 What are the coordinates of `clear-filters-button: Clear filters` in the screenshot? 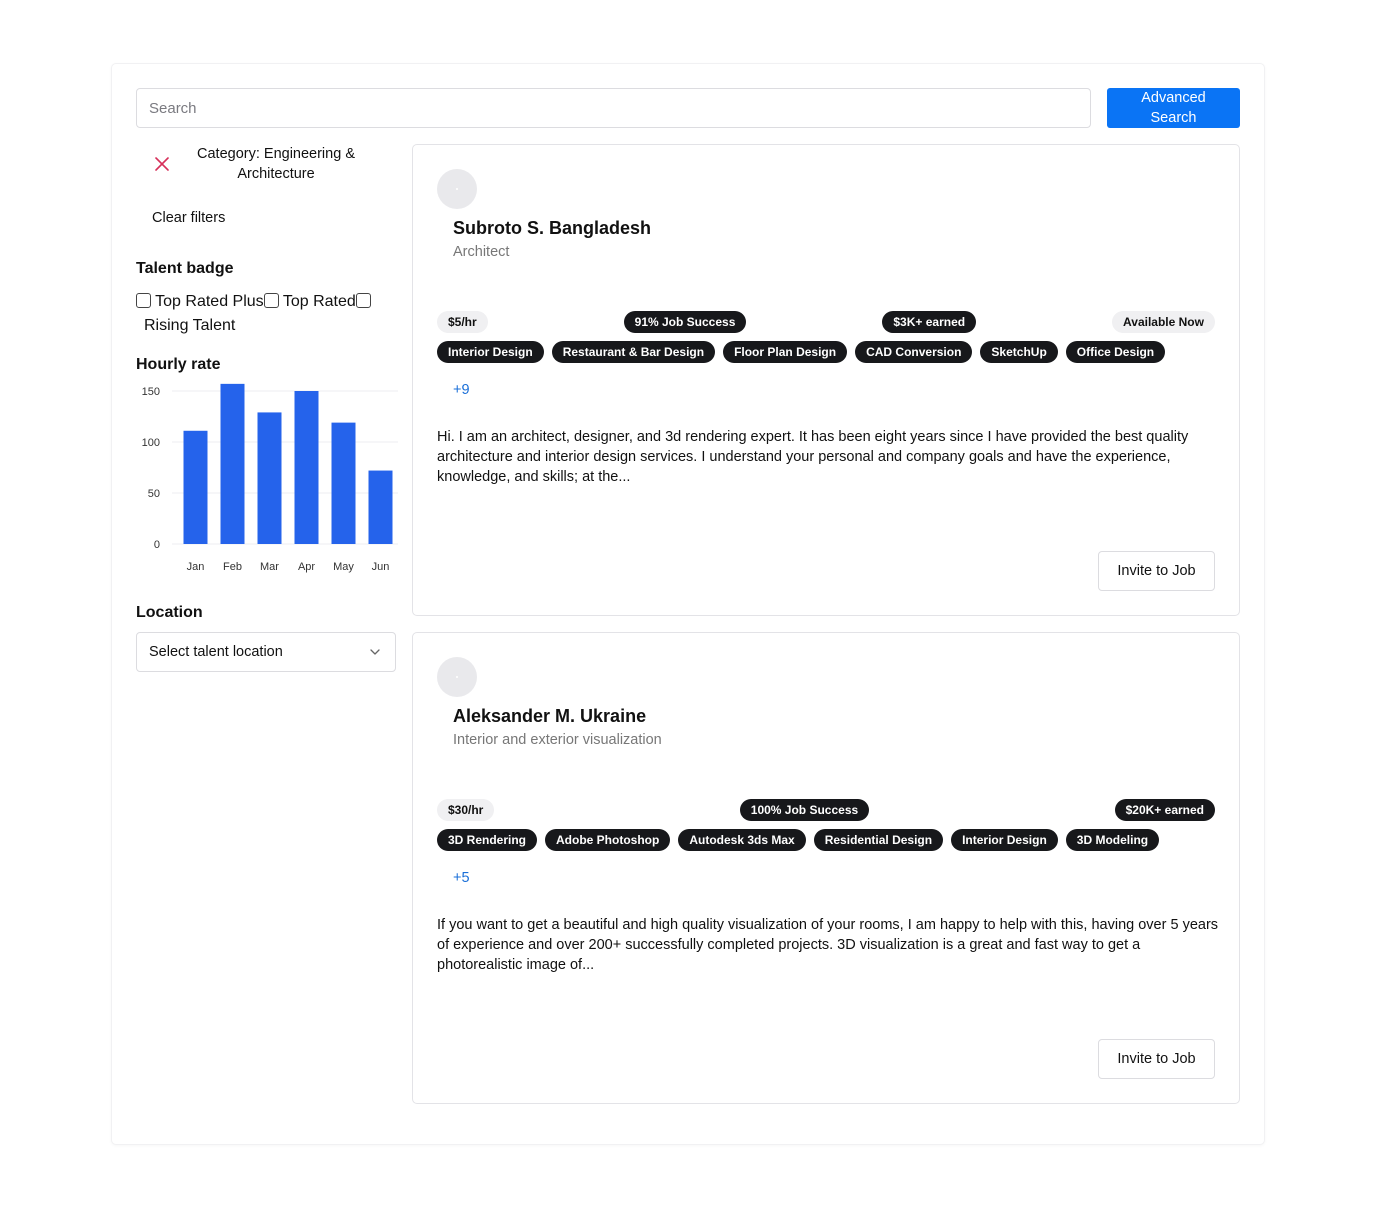 It's located at (188, 218).